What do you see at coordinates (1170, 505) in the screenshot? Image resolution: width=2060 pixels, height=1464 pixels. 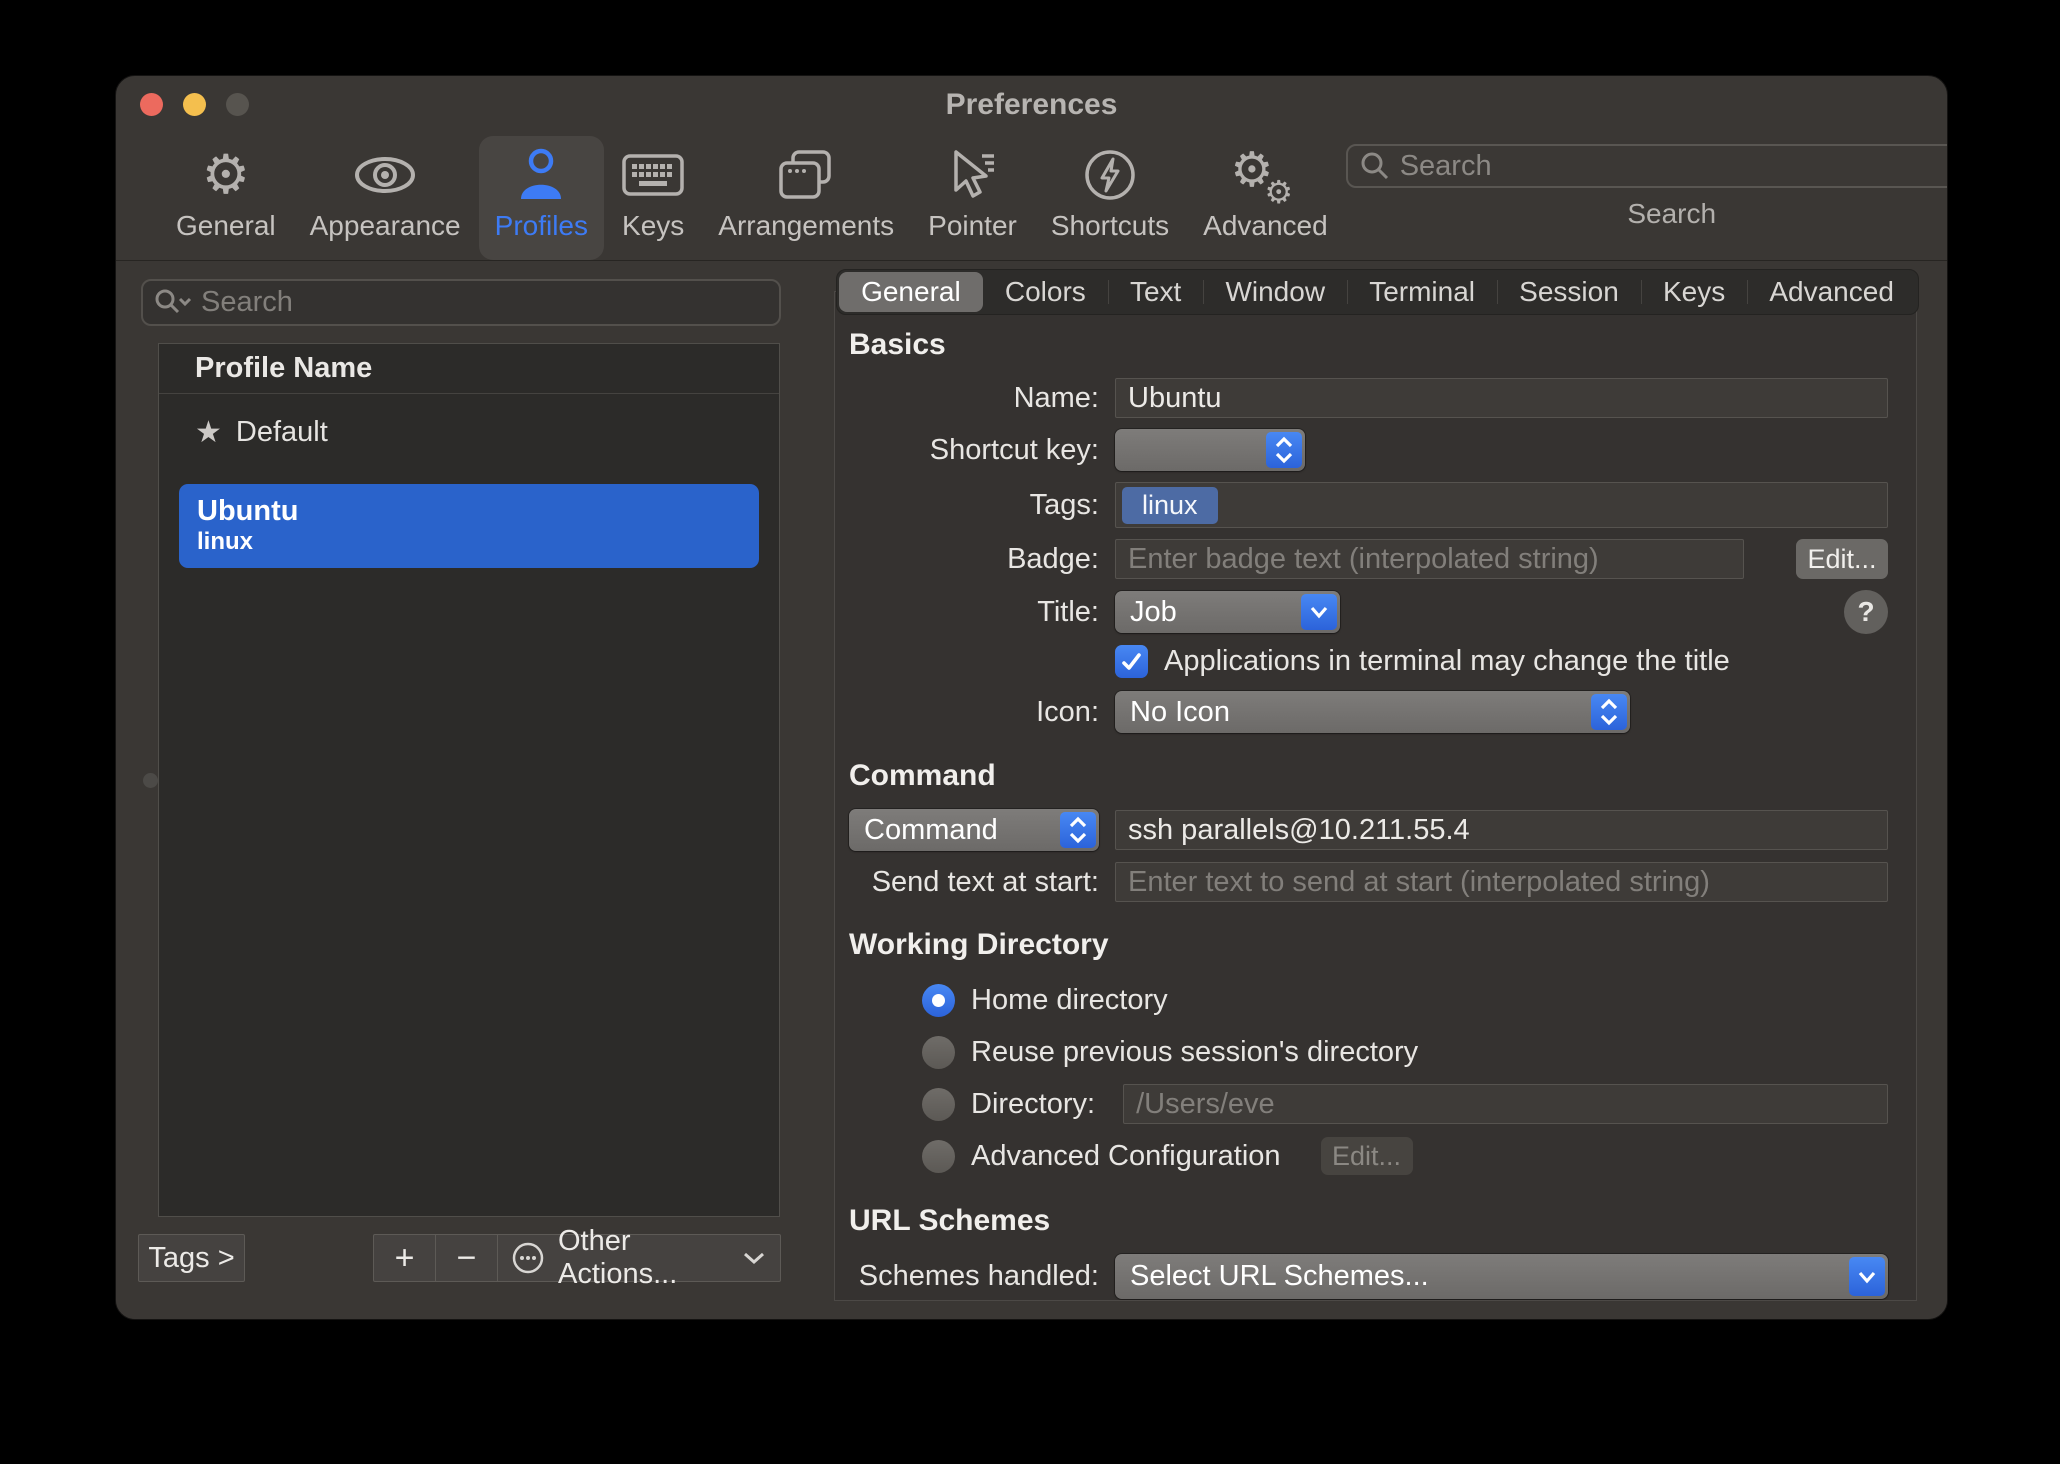 I see `tag-chip: linux` at bounding box center [1170, 505].